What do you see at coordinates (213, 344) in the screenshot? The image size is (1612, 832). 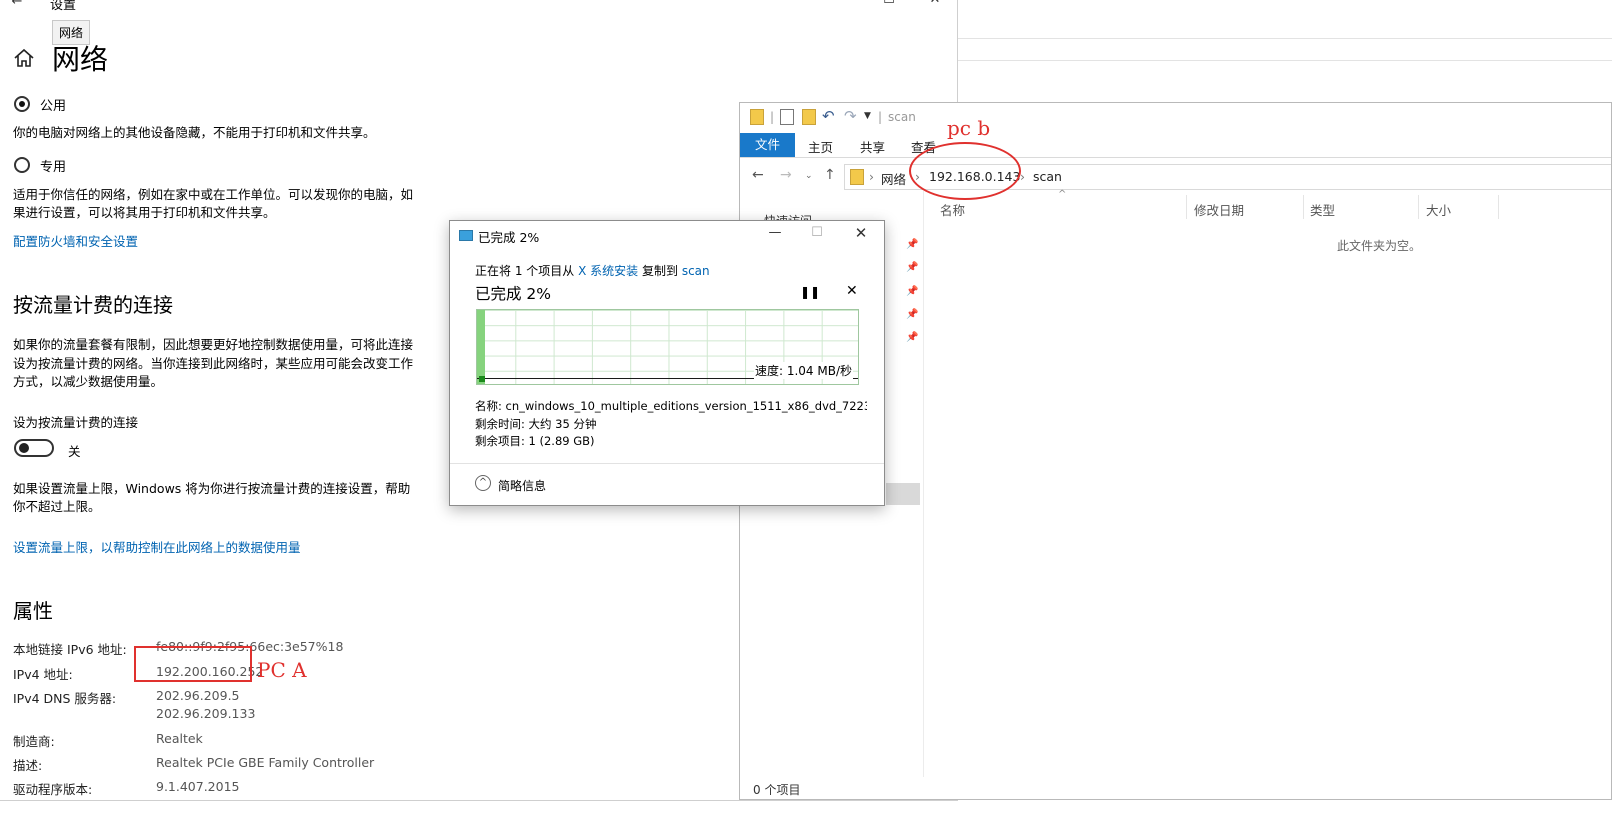 I see `metered-description-line1: 如果你的流量套餐有限制，因此想要更好地控制数据使用量，可将此连接` at bounding box center [213, 344].